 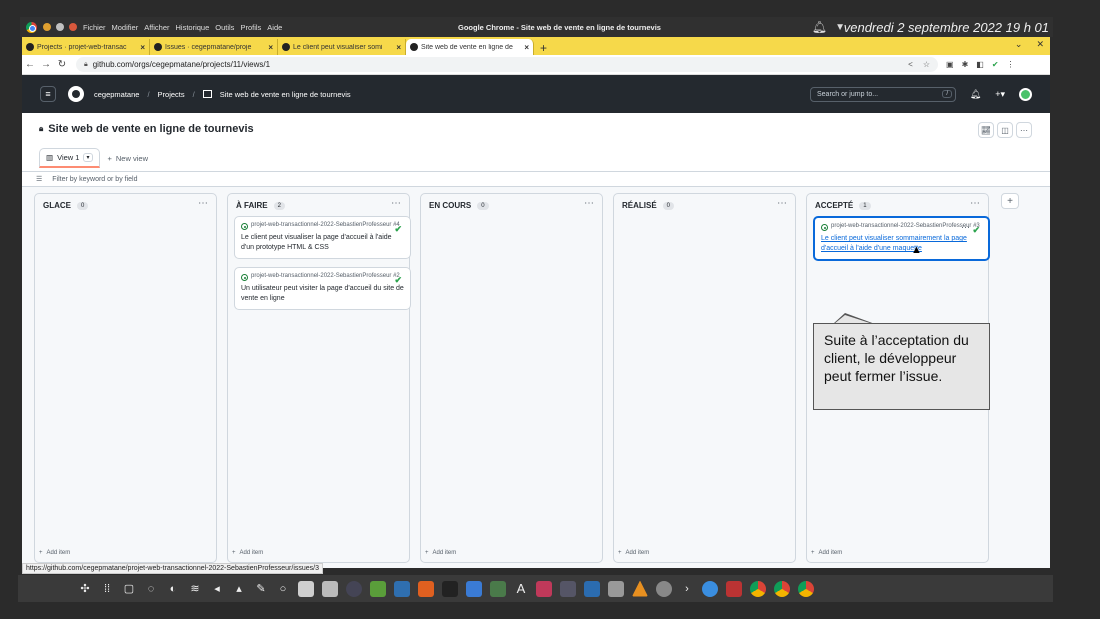 I want to click on volume-icon: ◂, so click(x=217, y=588).